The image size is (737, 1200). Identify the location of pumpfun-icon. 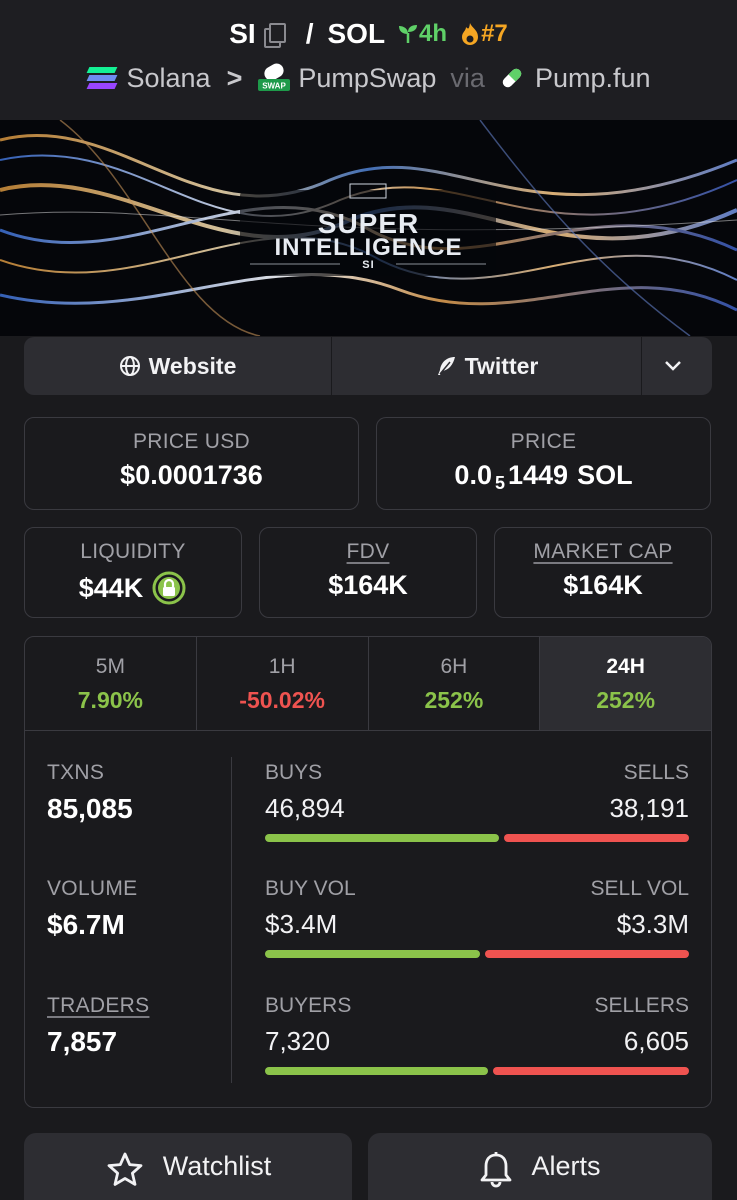
(512, 78).